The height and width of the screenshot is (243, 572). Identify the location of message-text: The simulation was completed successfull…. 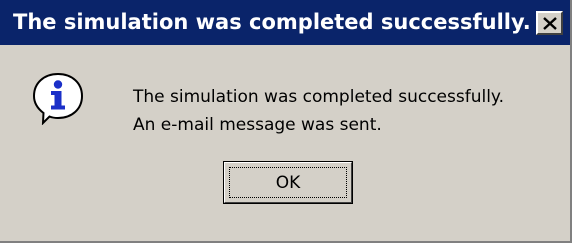
(318, 111).